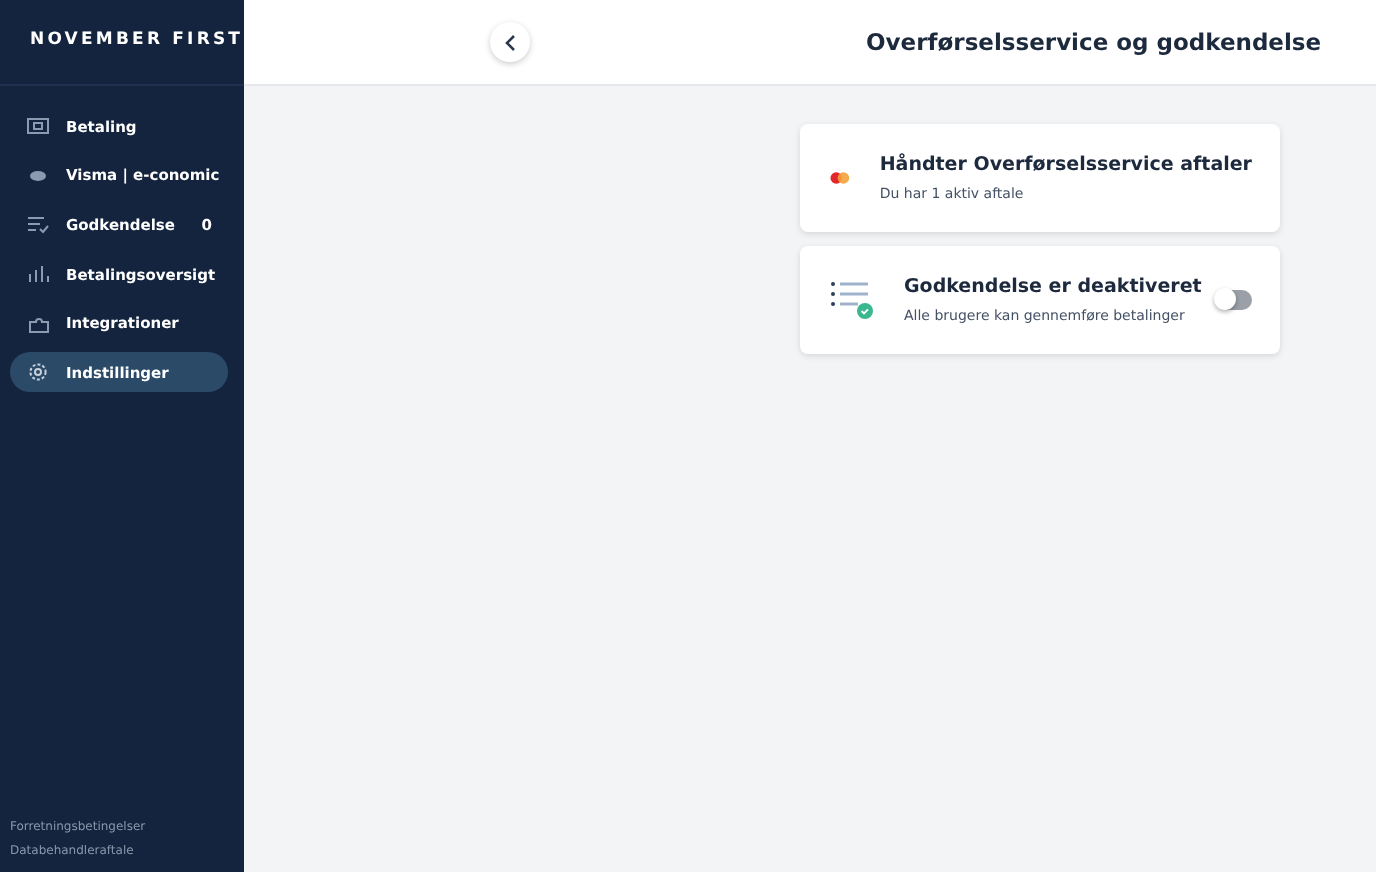 This screenshot has width=1376, height=872. I want to click on back-button, so click(510, 42).